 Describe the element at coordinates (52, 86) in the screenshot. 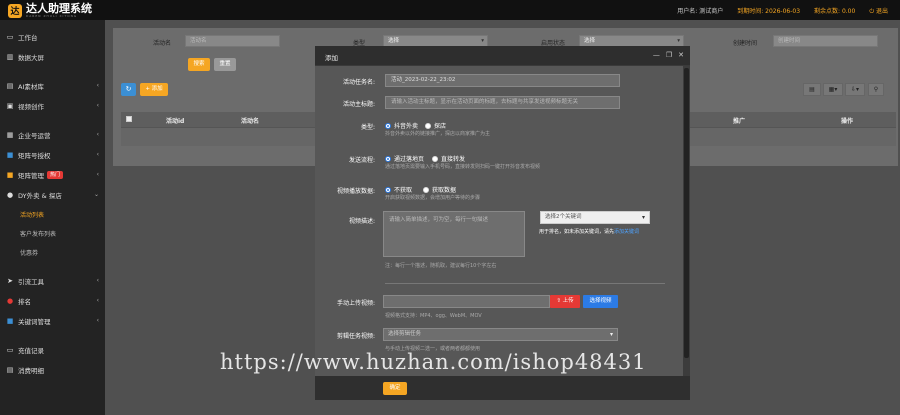

I see `sidebar-item-ai-library: ▤ AI素材库 ‹` at that location.